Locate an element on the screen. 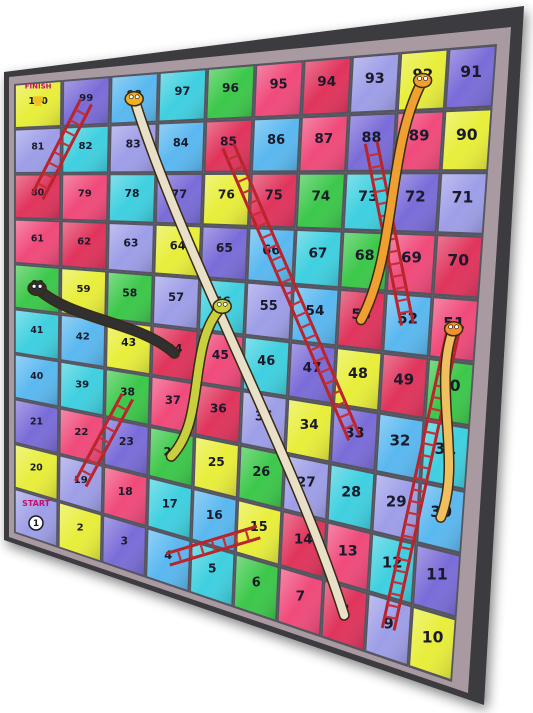 The height and width of the screenshot is (713, 533). board-cell: 61 is located at coordinates (37, 243).